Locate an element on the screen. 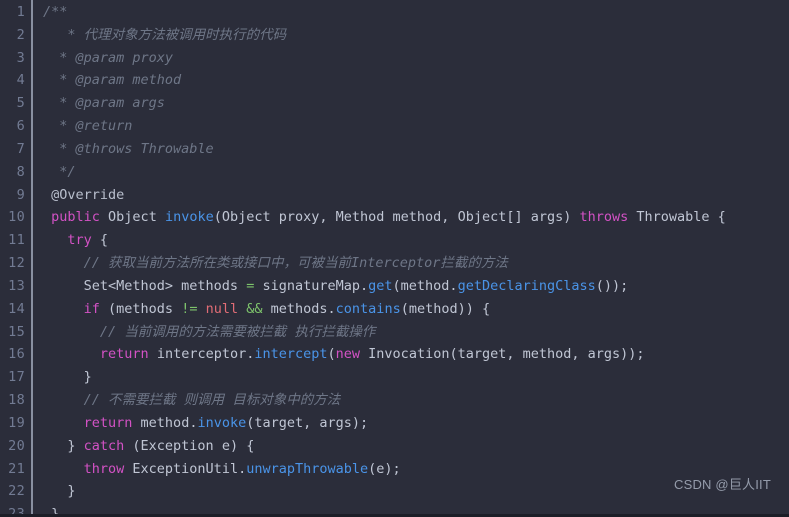  code-line: /** is located at coordinates (412, 12).